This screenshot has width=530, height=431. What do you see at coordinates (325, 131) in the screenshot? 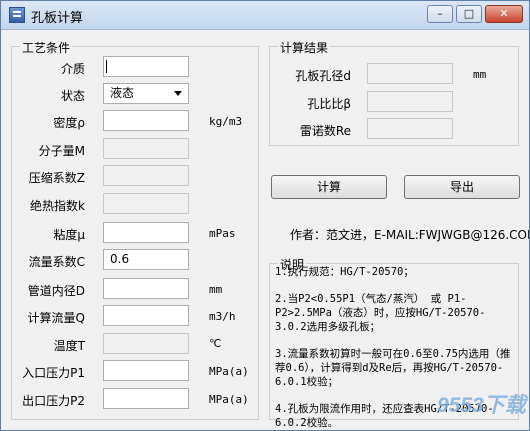
I see `reynolds-label: 雷诺数Re` at bounding box center [325, 131].